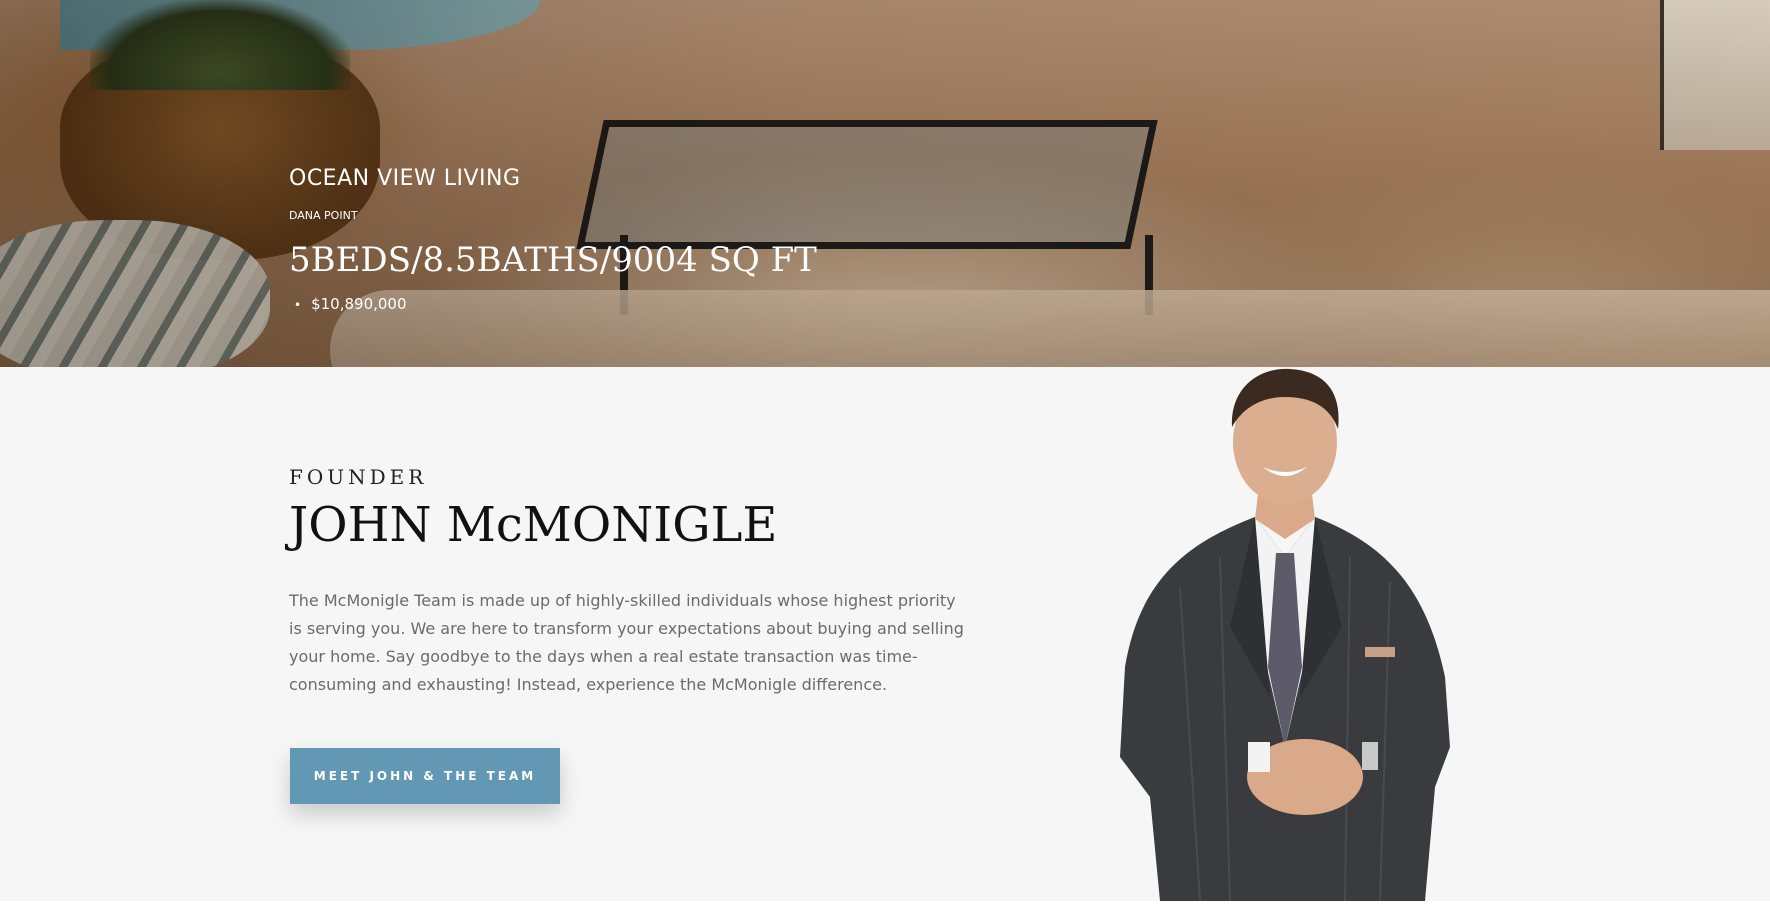 The height and width of the screenshot is (922, 1770). I want to click on listing-title: OCEAN VIEW LIVING, so click(405, 178).